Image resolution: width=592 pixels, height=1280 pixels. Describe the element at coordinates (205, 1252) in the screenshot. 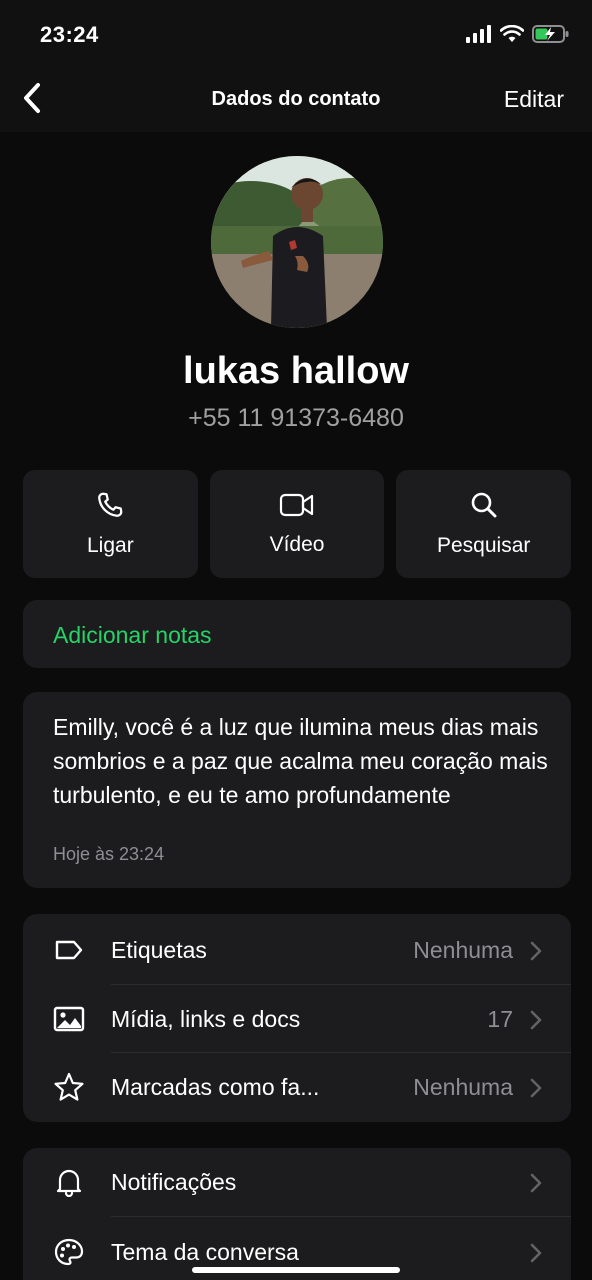

I see `chat-theme-label: Tema da conversa` at that location.